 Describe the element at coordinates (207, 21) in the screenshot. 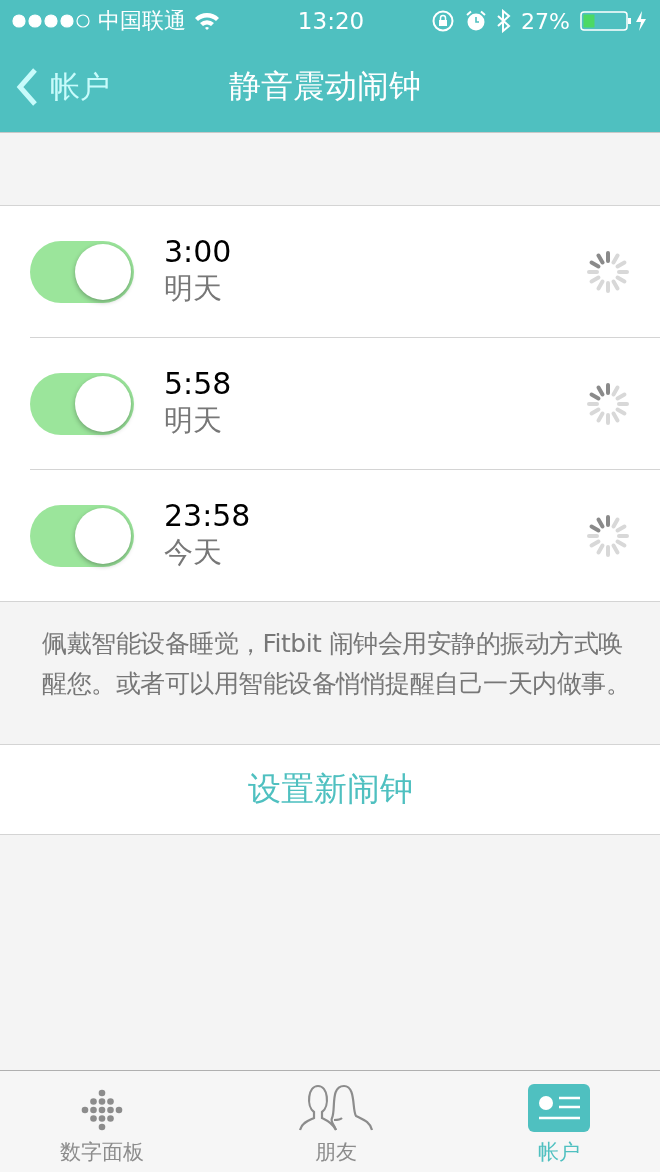

I see `wifi-icon` at that location.